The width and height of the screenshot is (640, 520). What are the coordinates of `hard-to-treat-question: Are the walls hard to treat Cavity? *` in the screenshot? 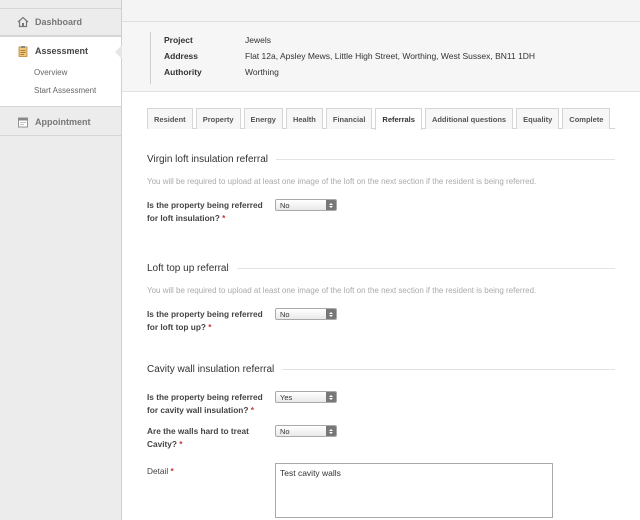 It's located at (211, 438).